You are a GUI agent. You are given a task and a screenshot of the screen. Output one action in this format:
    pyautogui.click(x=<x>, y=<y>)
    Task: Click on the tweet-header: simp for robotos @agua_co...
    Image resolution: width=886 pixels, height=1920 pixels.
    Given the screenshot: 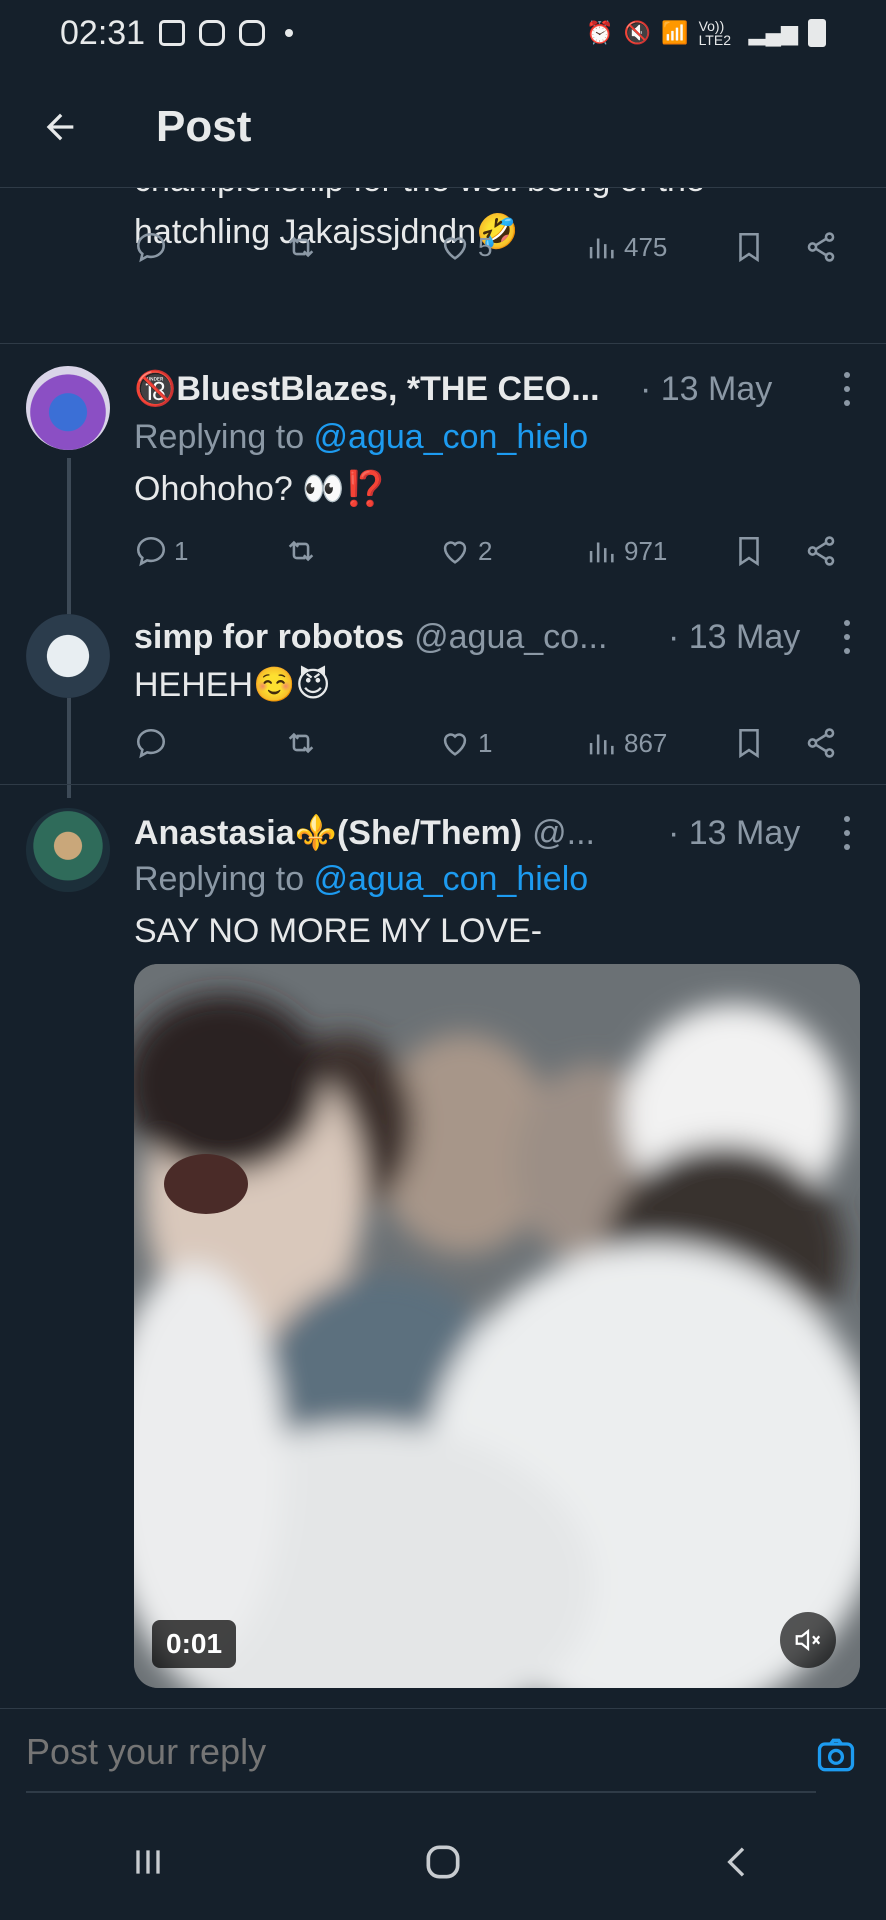 What is the action you would take?
    pyautogui.click(x=370, y=637)
    